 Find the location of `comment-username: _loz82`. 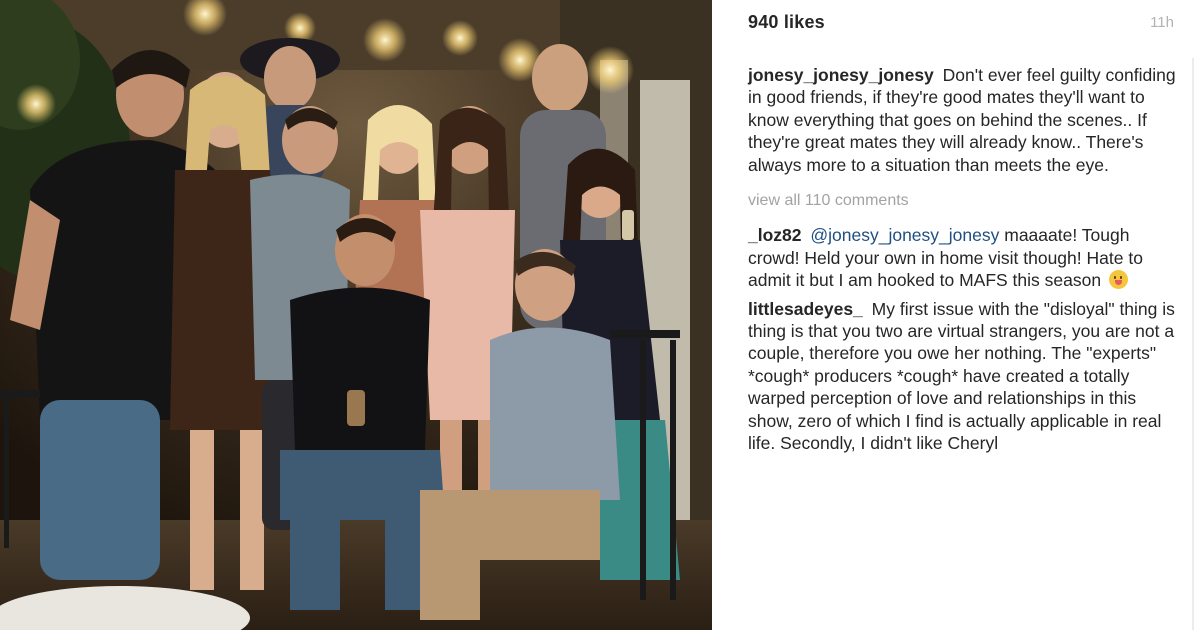

comment-username: _loz82 is located at coordinates (775, 235).